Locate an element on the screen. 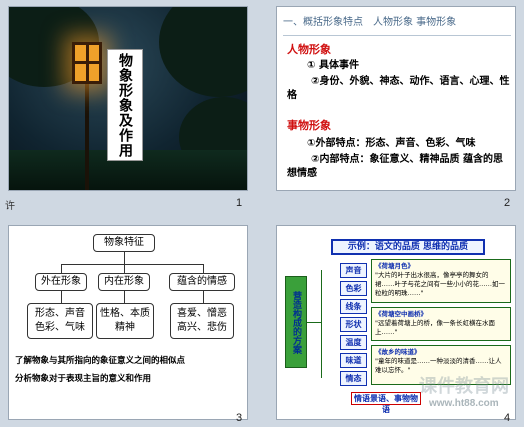 The image size is (524, 427). section-people-title: 人物形象 is located at coordinates (309, 49).